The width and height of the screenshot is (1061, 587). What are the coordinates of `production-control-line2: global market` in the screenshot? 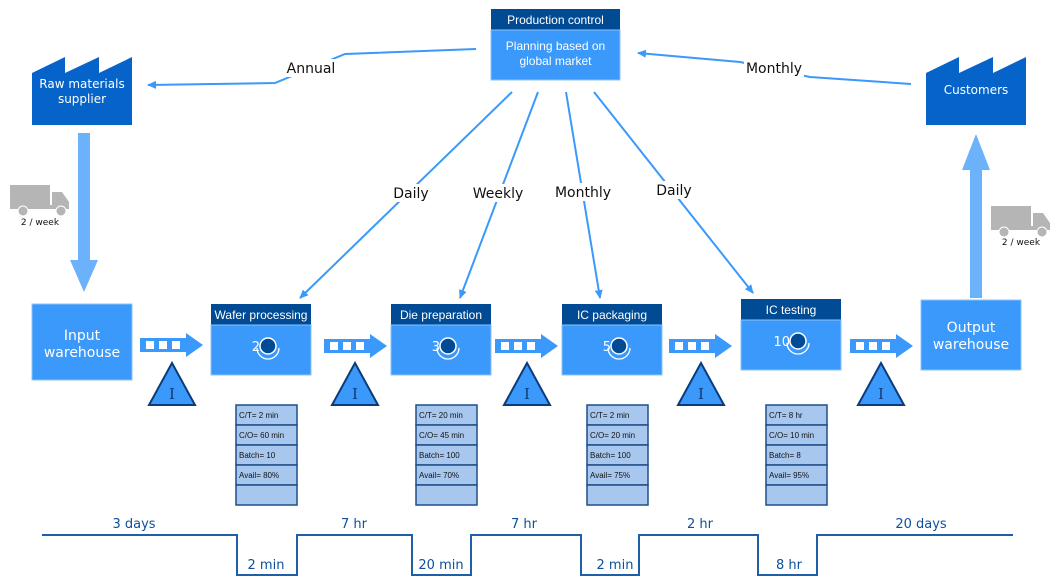 It's located at (555, 61).